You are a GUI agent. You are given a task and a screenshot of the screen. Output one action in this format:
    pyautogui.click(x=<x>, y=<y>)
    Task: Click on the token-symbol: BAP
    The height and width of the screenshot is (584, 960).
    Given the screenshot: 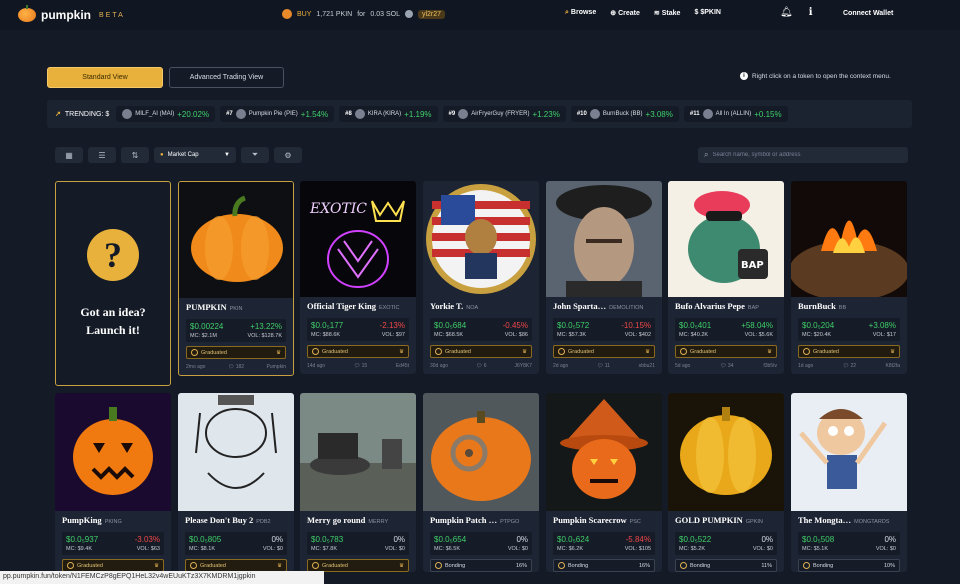 What is the action you would take?
    pyautogui.click(x=753, y=308)
    